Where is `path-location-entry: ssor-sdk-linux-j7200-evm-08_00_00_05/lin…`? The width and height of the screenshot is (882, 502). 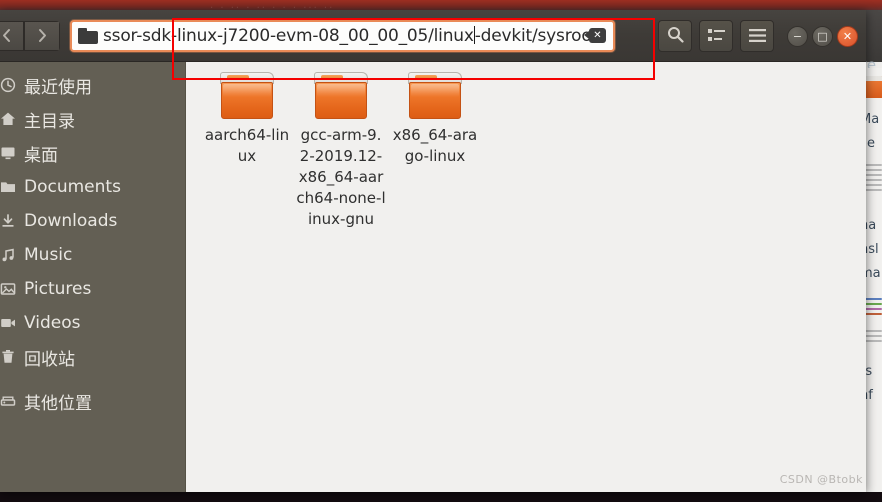
path-location-entry: ssor-sdk-linux-j7200-evm-08_00_00_05/lin… is located at coordinates (342, 35).